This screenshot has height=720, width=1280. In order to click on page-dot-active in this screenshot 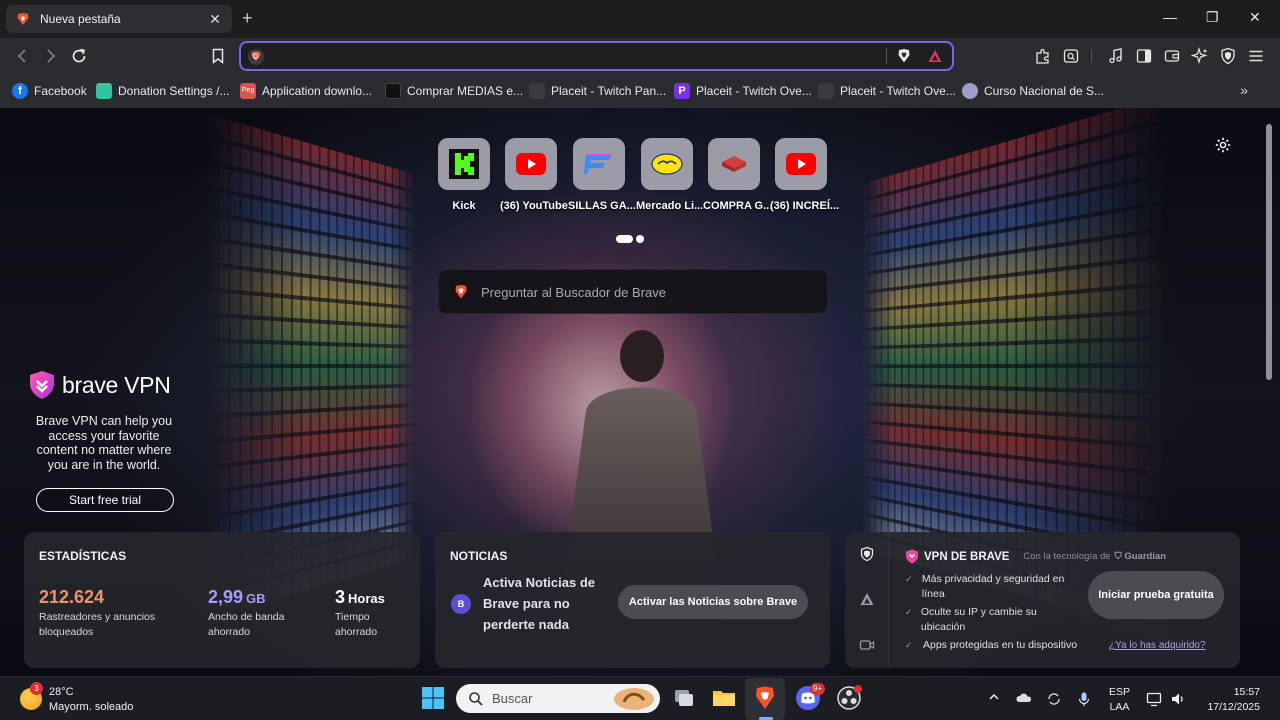, I will do `click(624, 238)`.